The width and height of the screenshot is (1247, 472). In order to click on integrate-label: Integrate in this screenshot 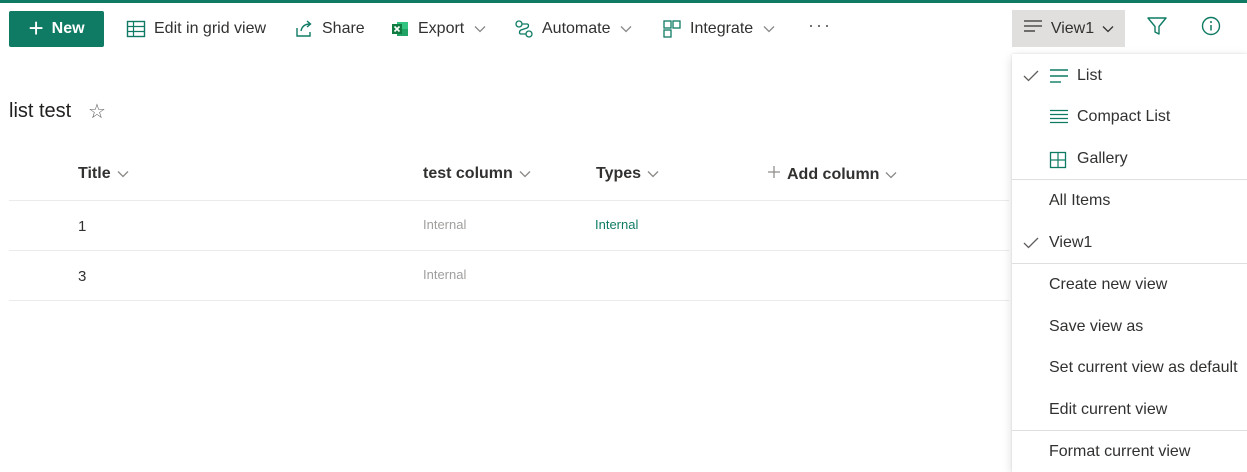, I will do `click(722, 28)`.